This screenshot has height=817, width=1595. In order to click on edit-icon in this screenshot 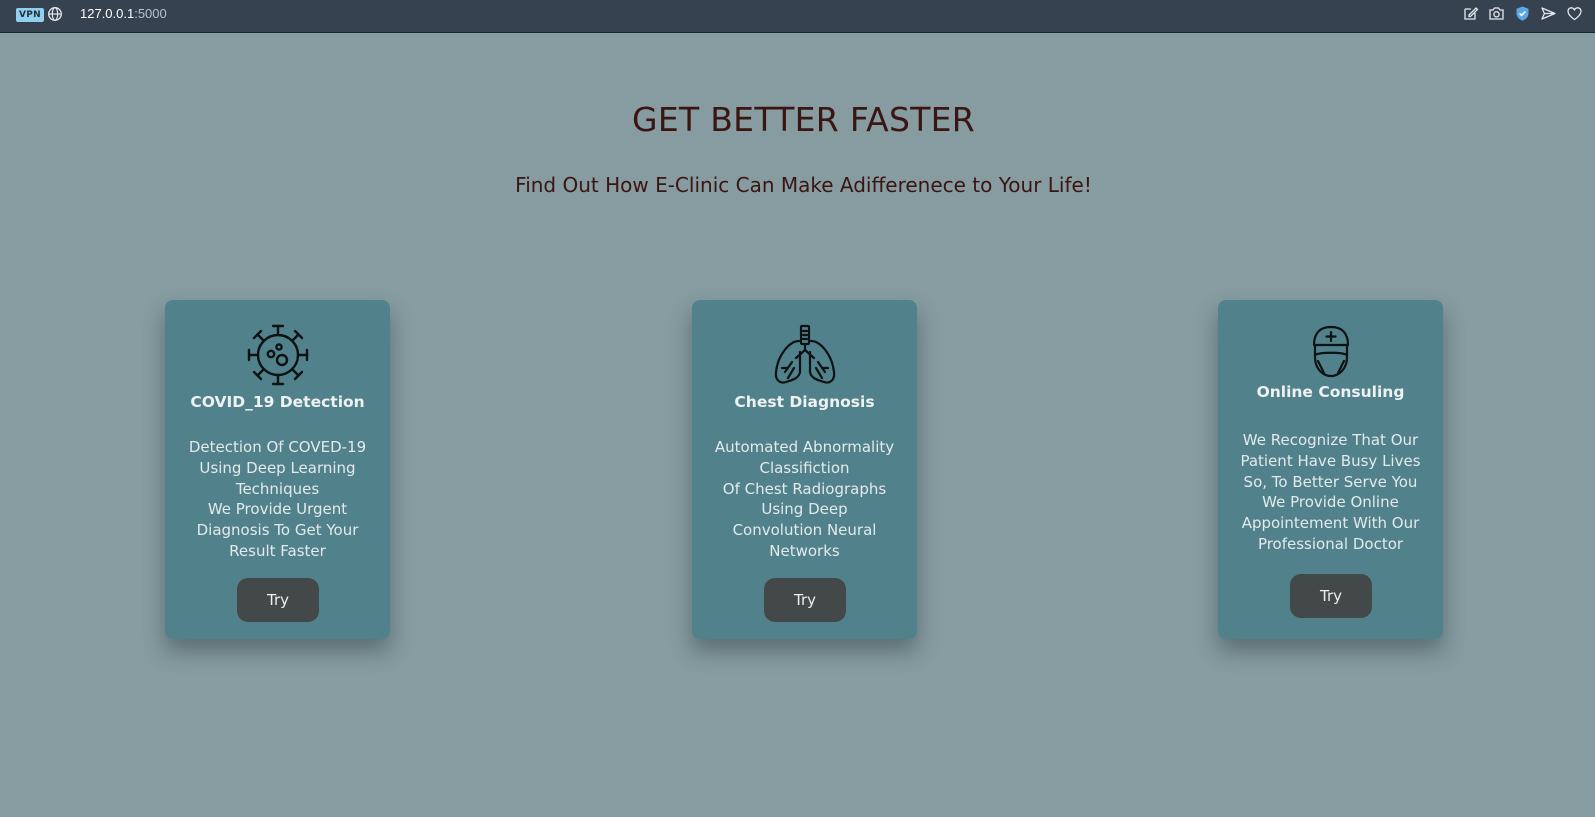, I will do `click(1470, 13)`.